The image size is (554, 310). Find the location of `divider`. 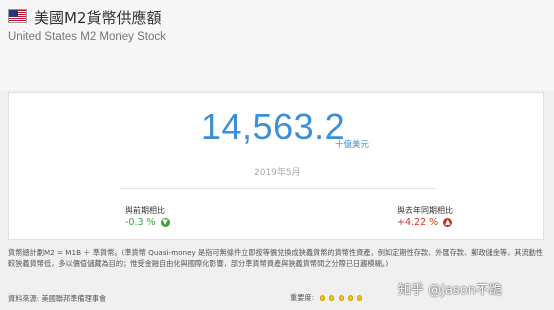

divider is located at coordinates (278, 188).